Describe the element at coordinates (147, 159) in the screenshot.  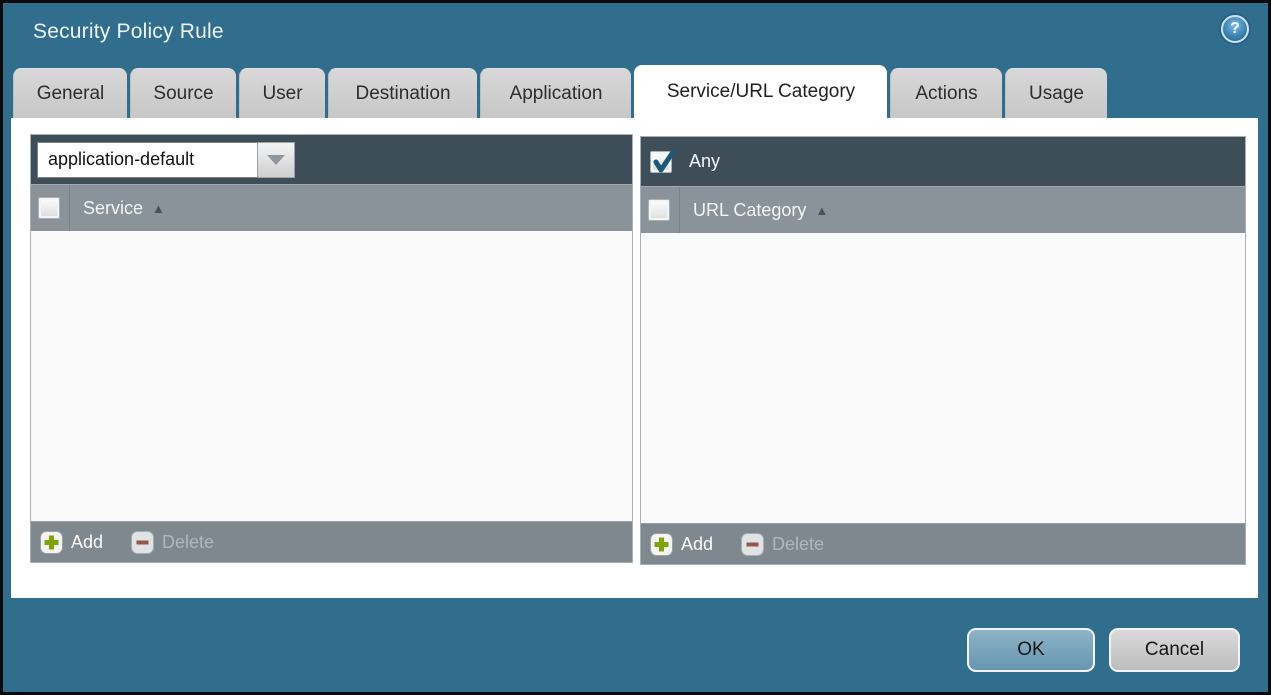
I see `service-type-input` at that location.